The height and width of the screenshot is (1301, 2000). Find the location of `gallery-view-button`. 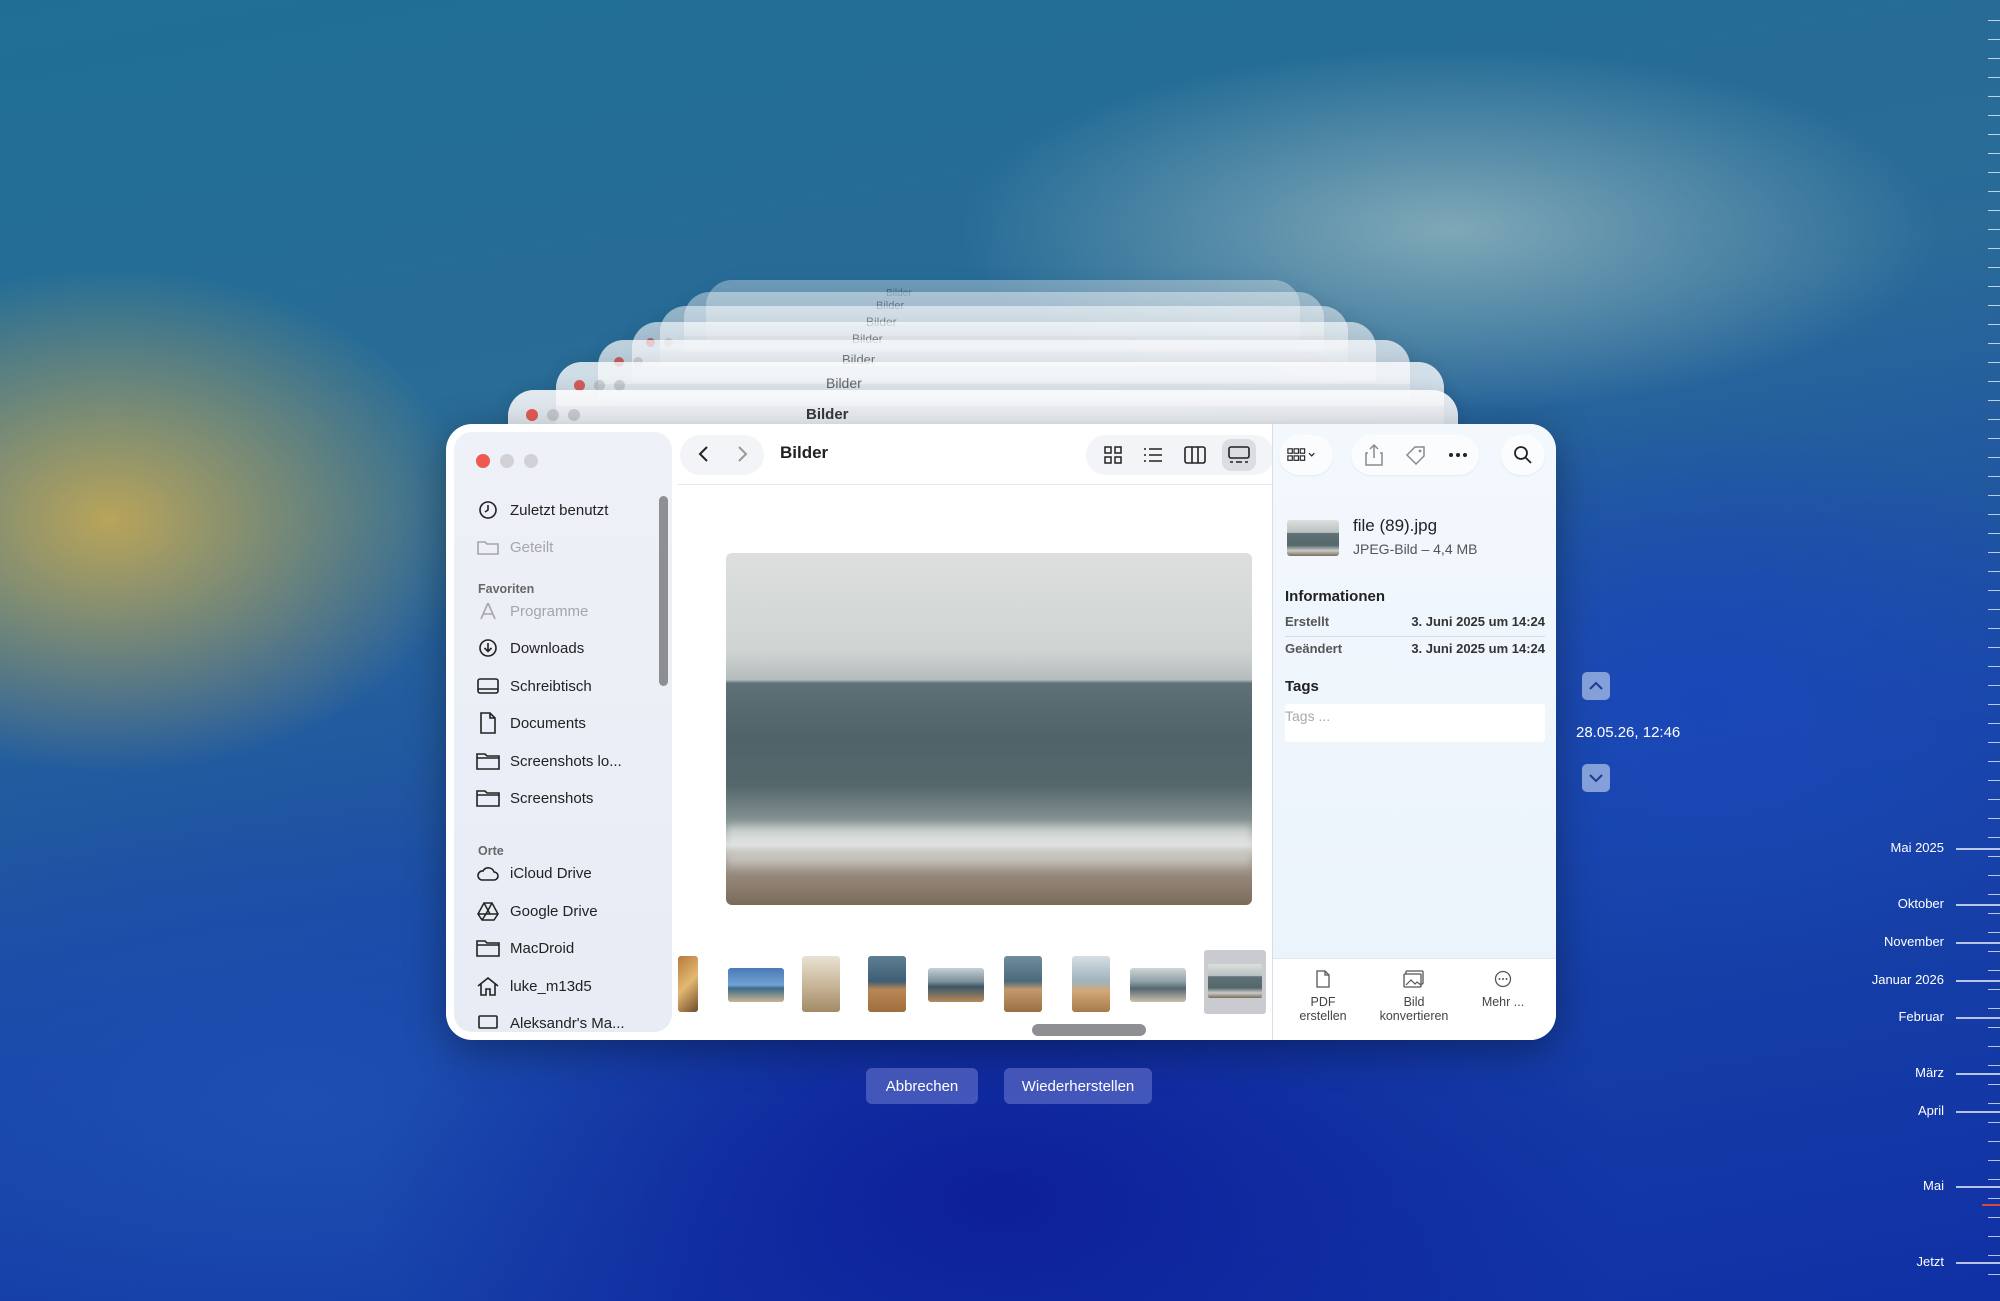

gallery-view-button is located at coordinates (1239, 455).